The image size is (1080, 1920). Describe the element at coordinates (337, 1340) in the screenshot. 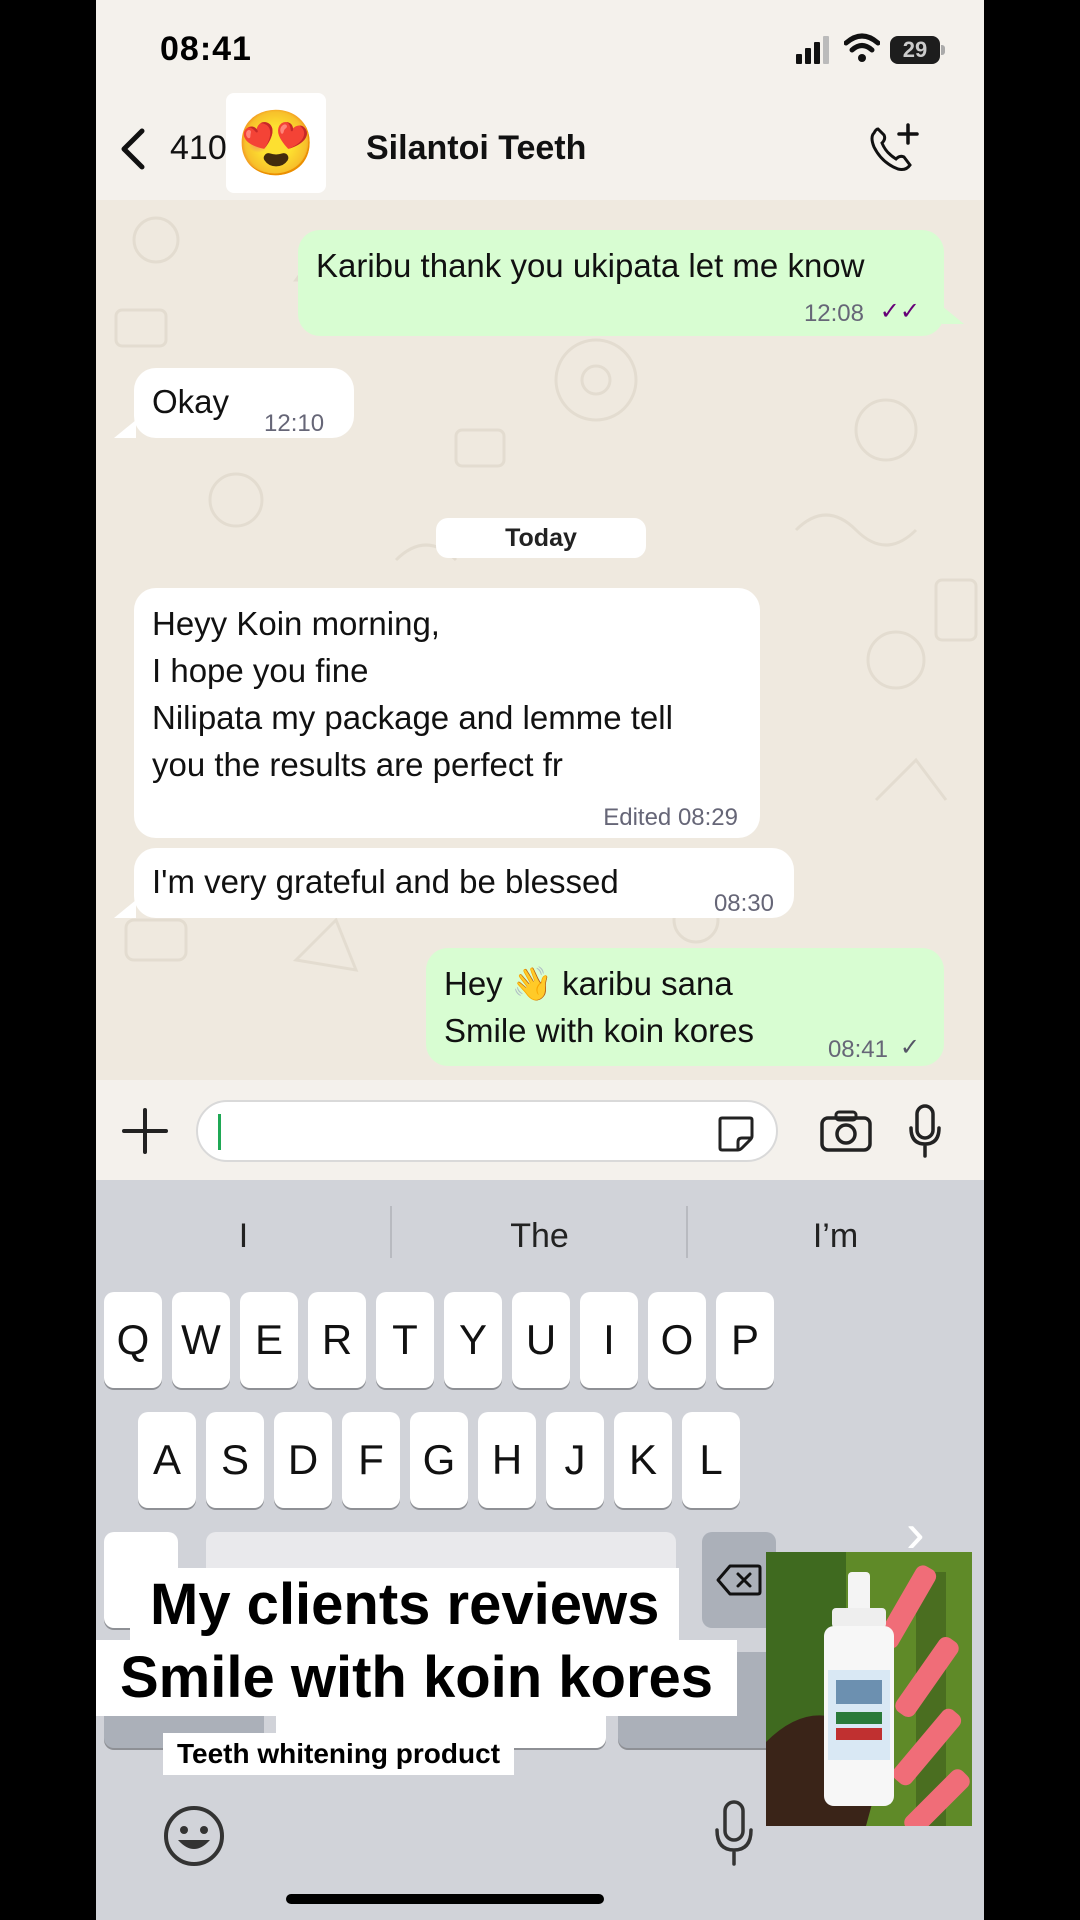

I see `key-r: R` at that location.